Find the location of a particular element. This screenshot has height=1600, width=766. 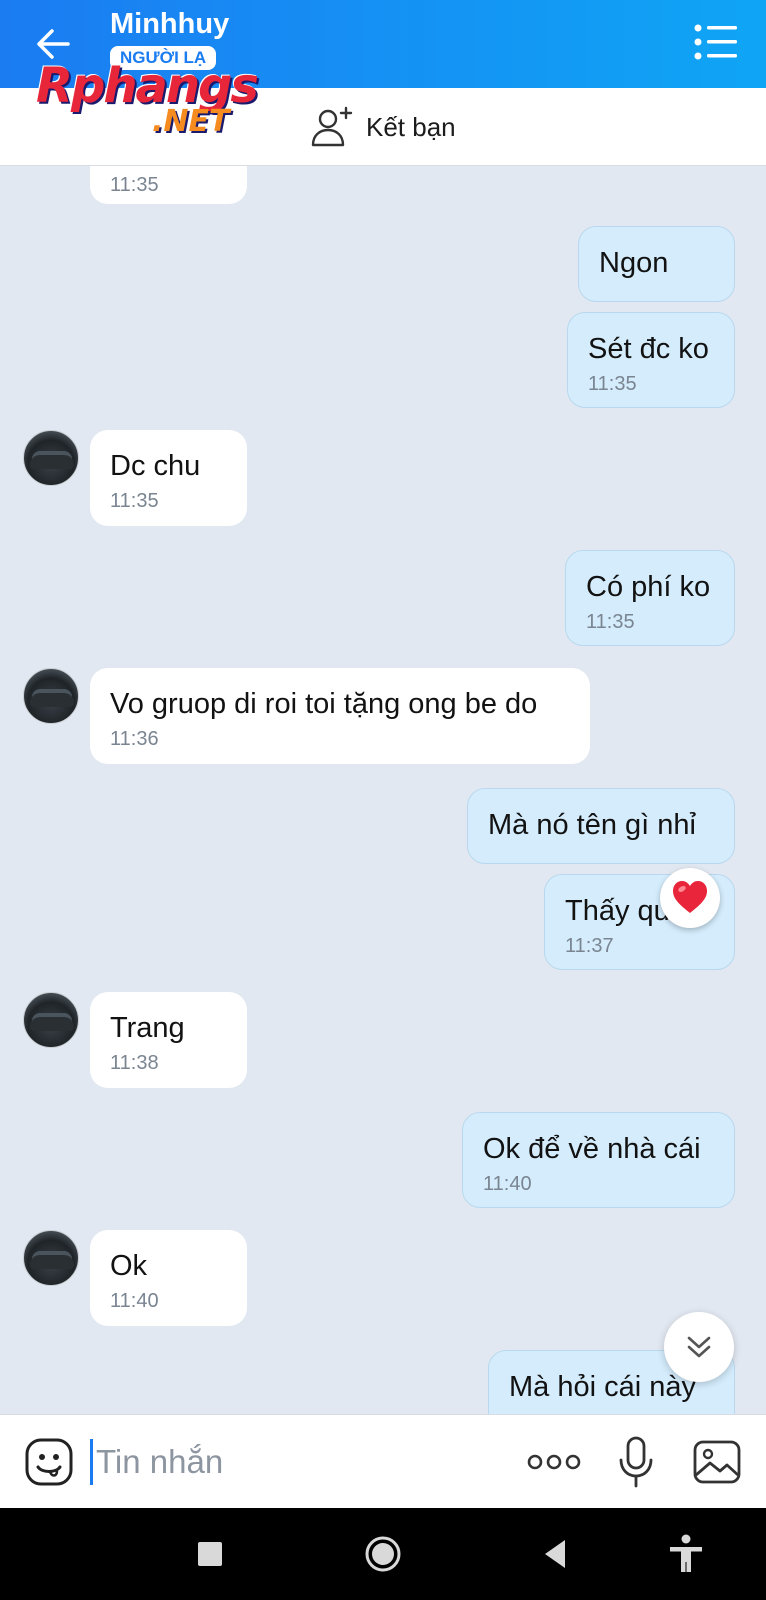

message-bubble-outgoing: Ngon is located at coordinates (656, 264).